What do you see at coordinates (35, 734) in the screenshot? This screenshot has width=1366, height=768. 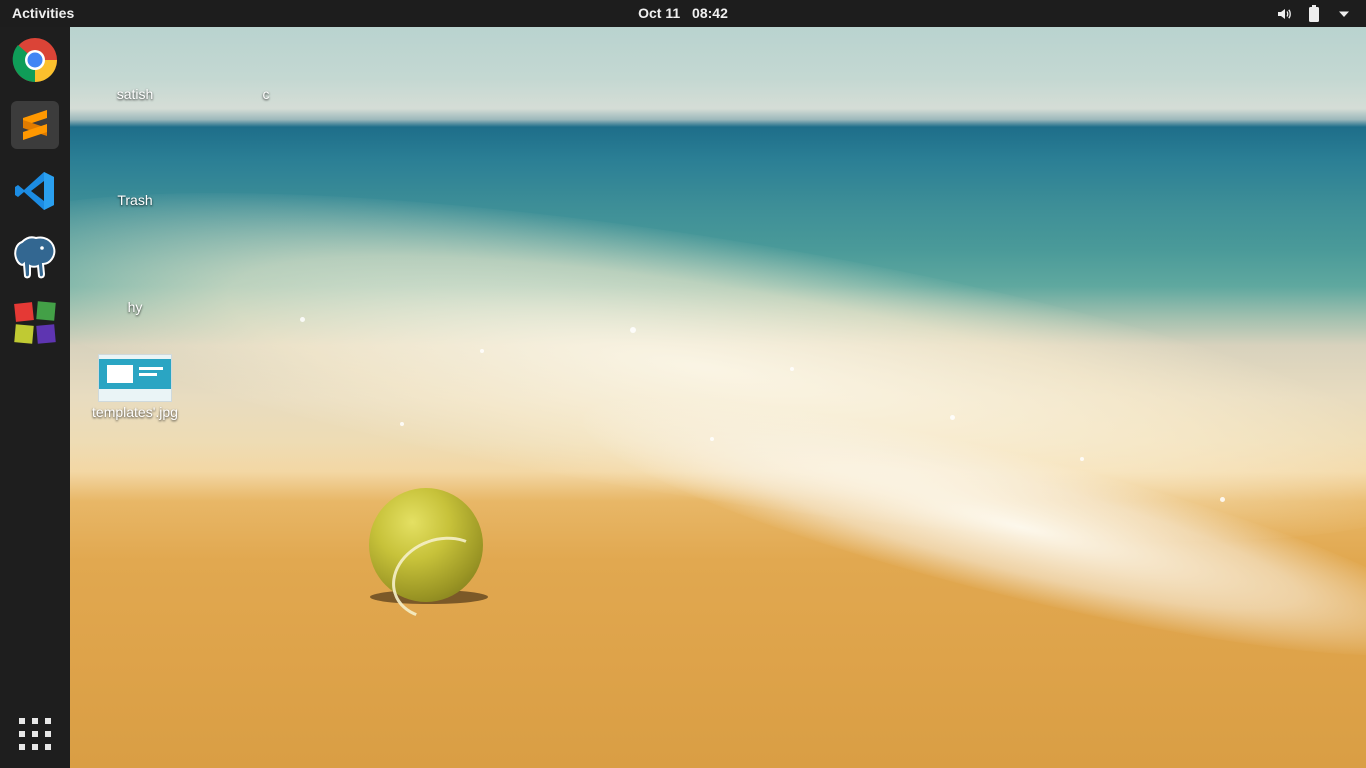 I see `show-applications-grid-icon` at bounding box center [35, 734].